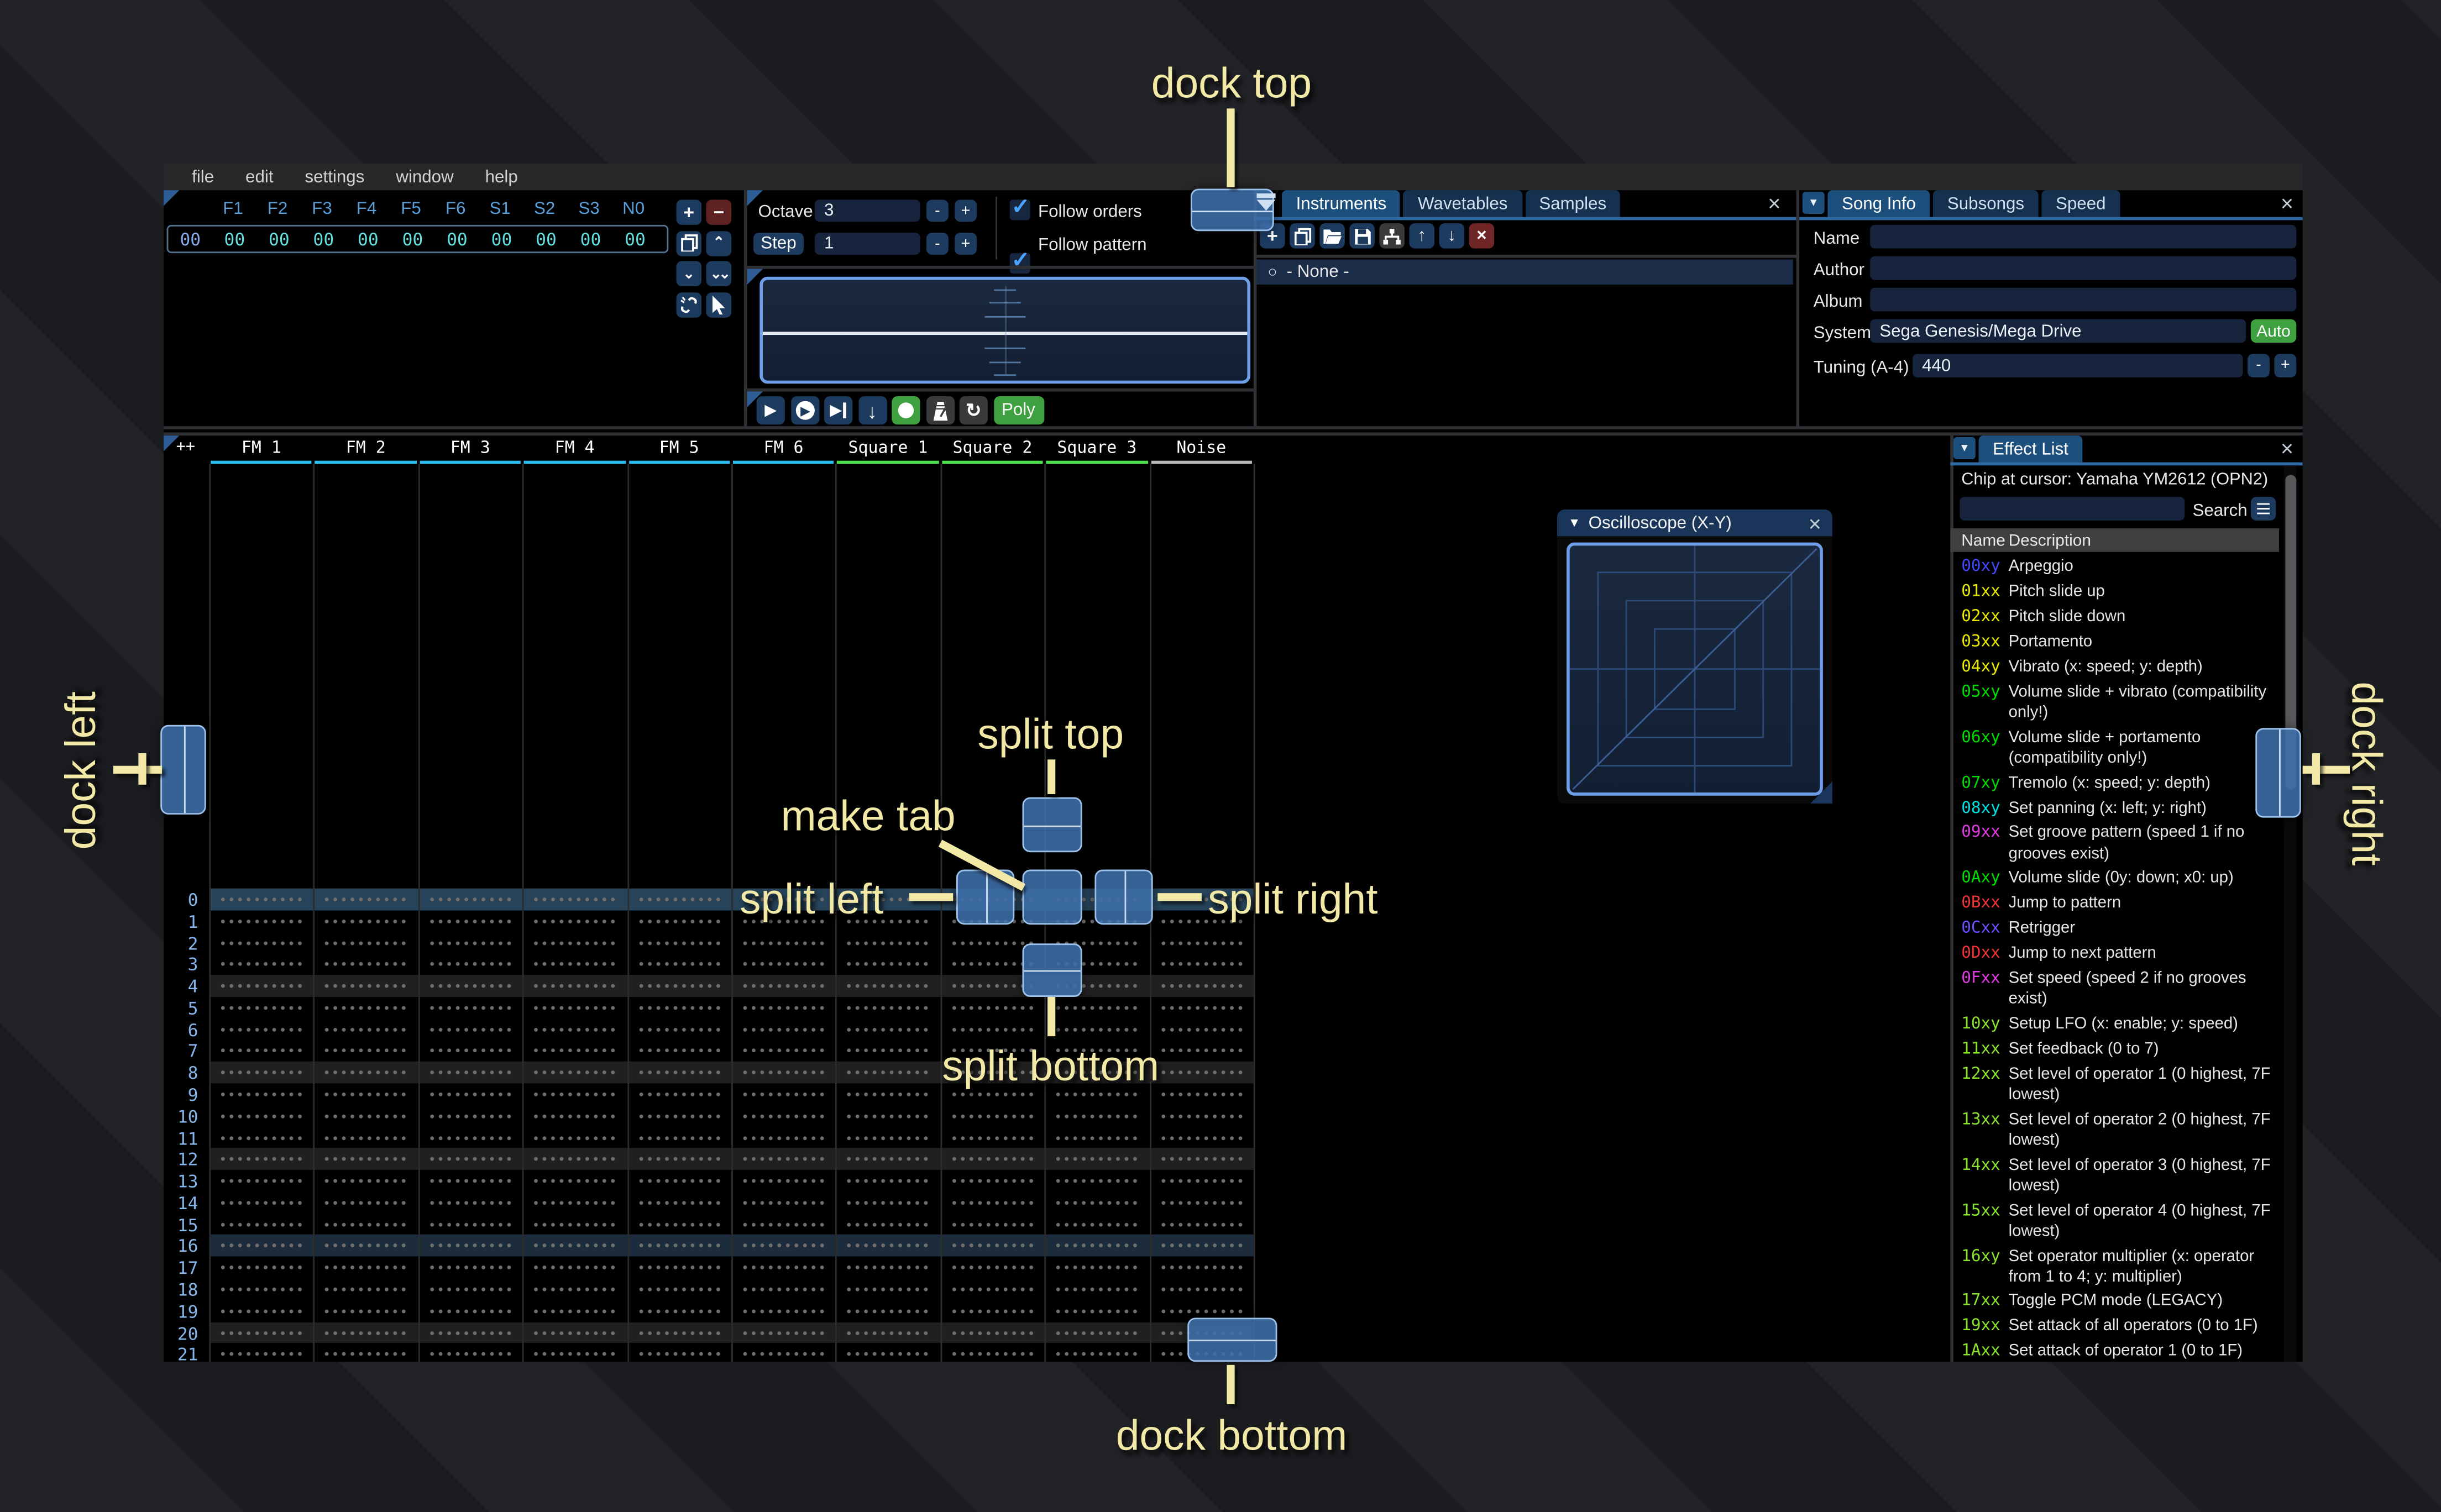 This screenshot has width=2441, height=1512. I want to click on transport-play-pattern-button: ▶, so click(804, 411).